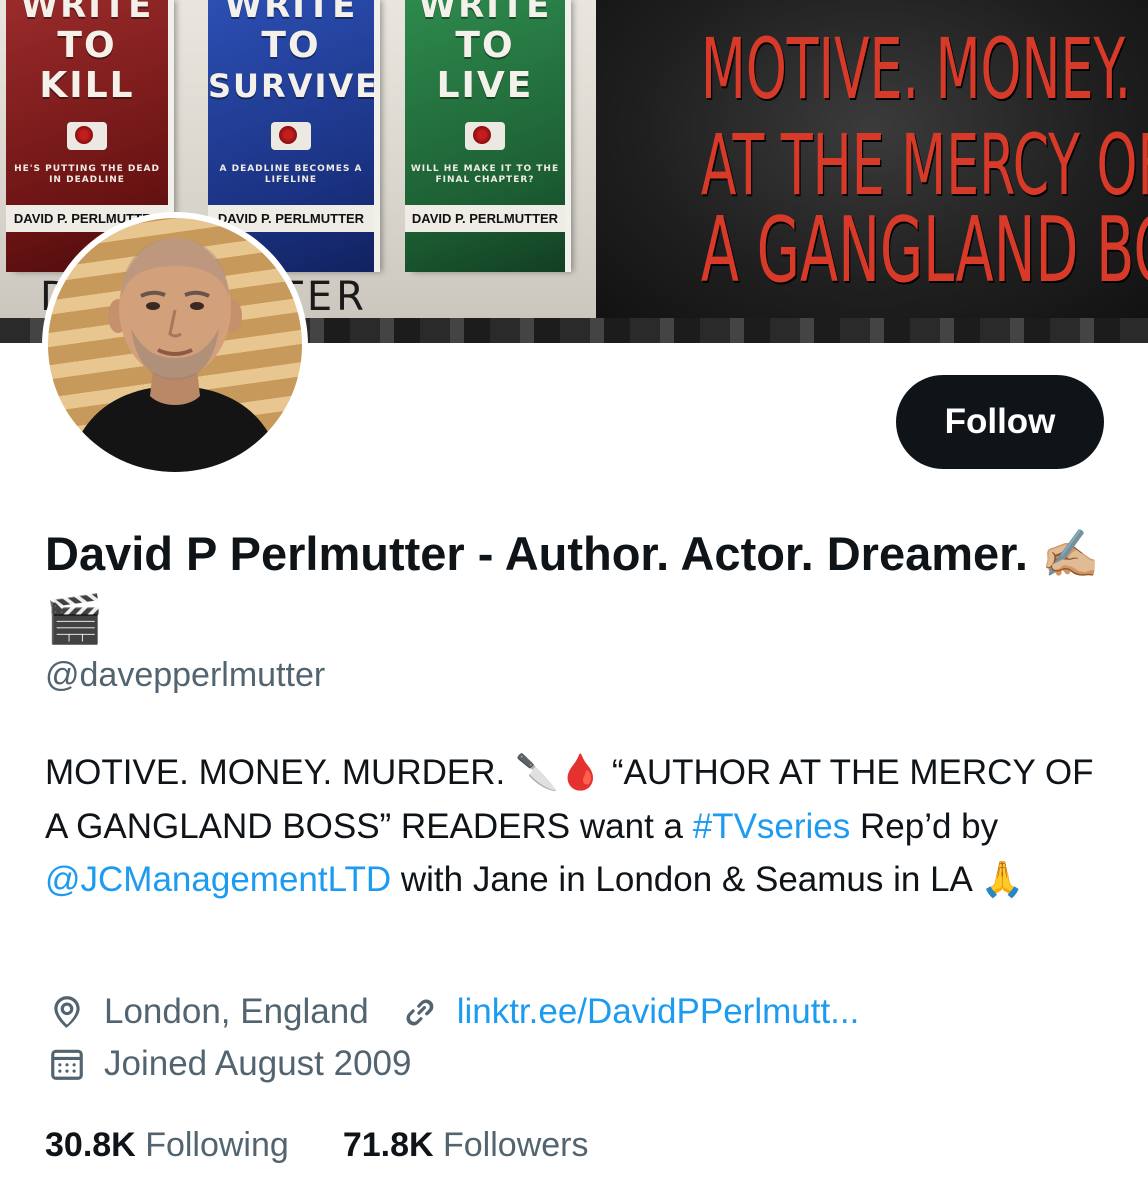  Describe the element at coordinates (67, 1012) in the screenshot. I see `location-pin-icon` at that location.